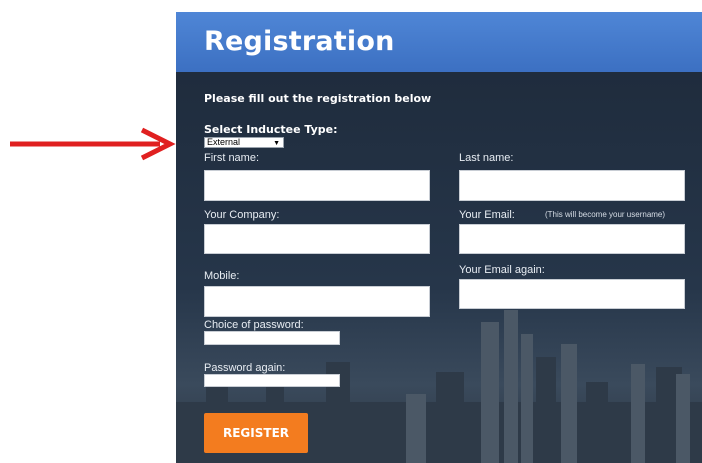 This screenshot has height=463, width=702. What do you see at coordinates (232, 158) in the screenshot?
I see `first-name-label: First name:` at bounding box center [232, 158].